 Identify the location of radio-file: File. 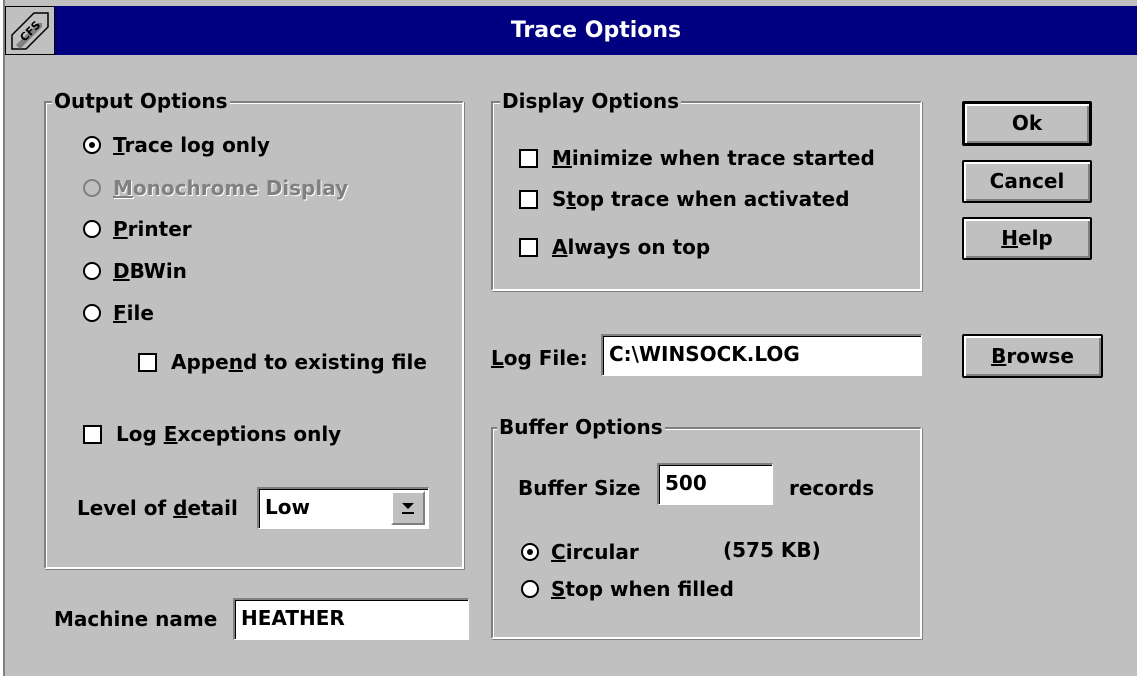
(118, 313).